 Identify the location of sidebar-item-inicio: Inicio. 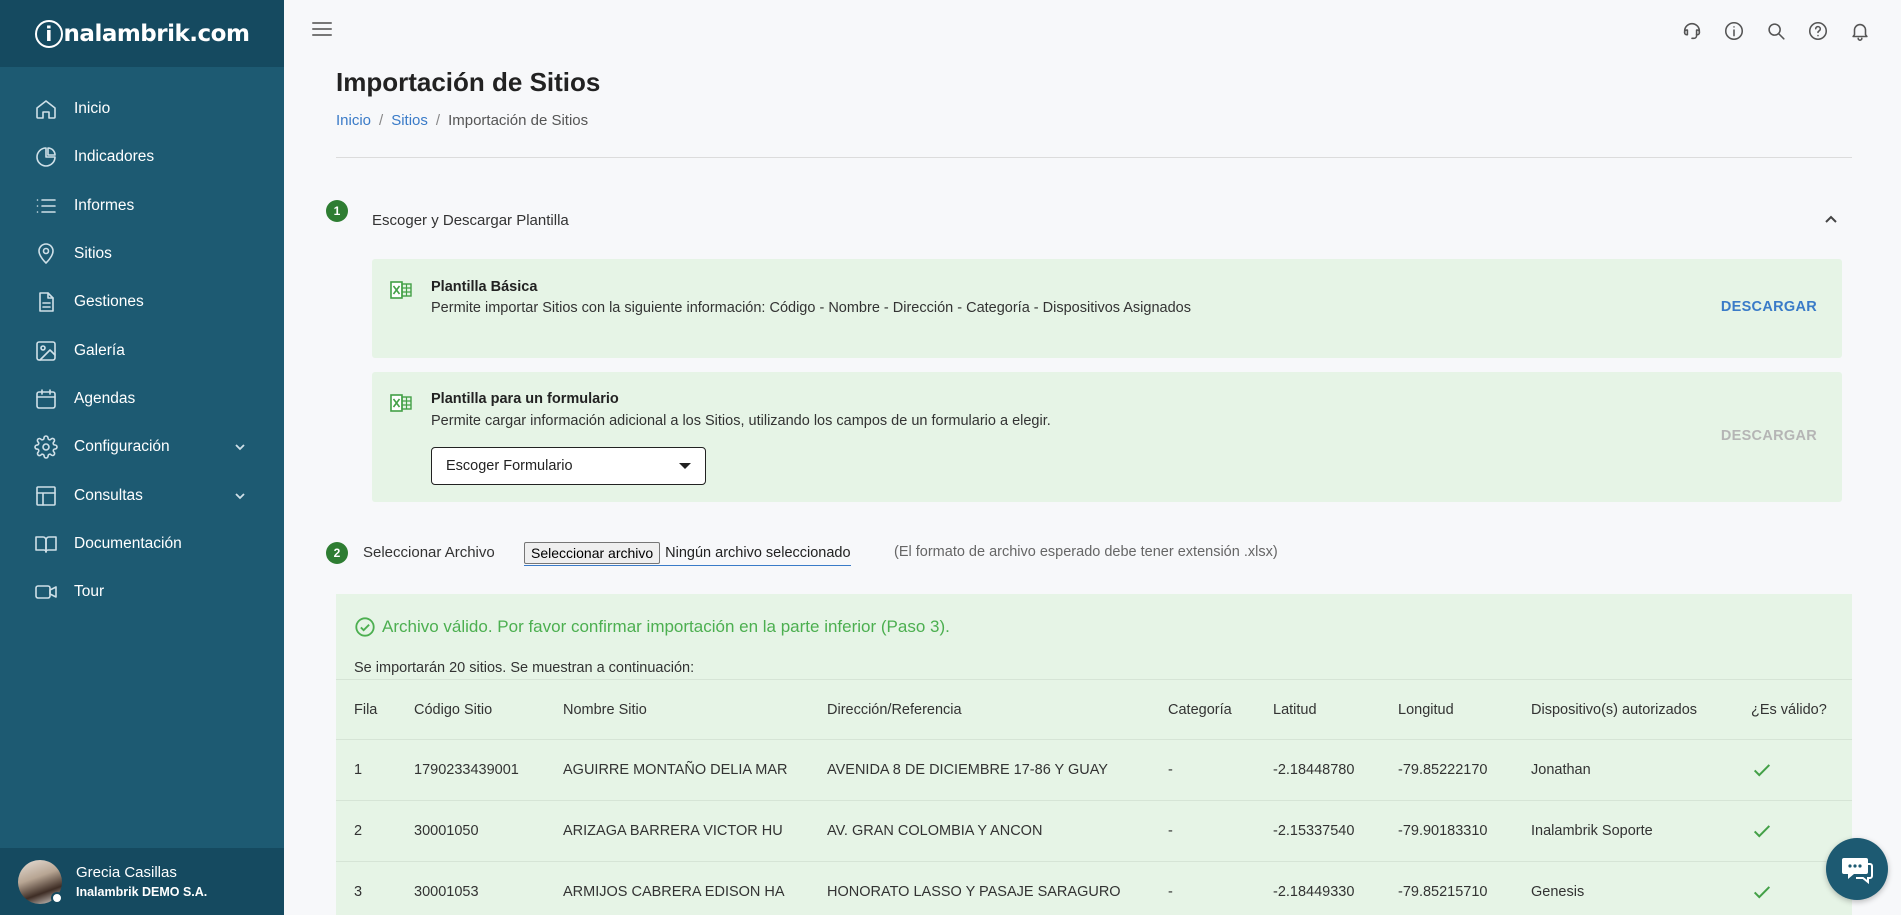
(142, 109).